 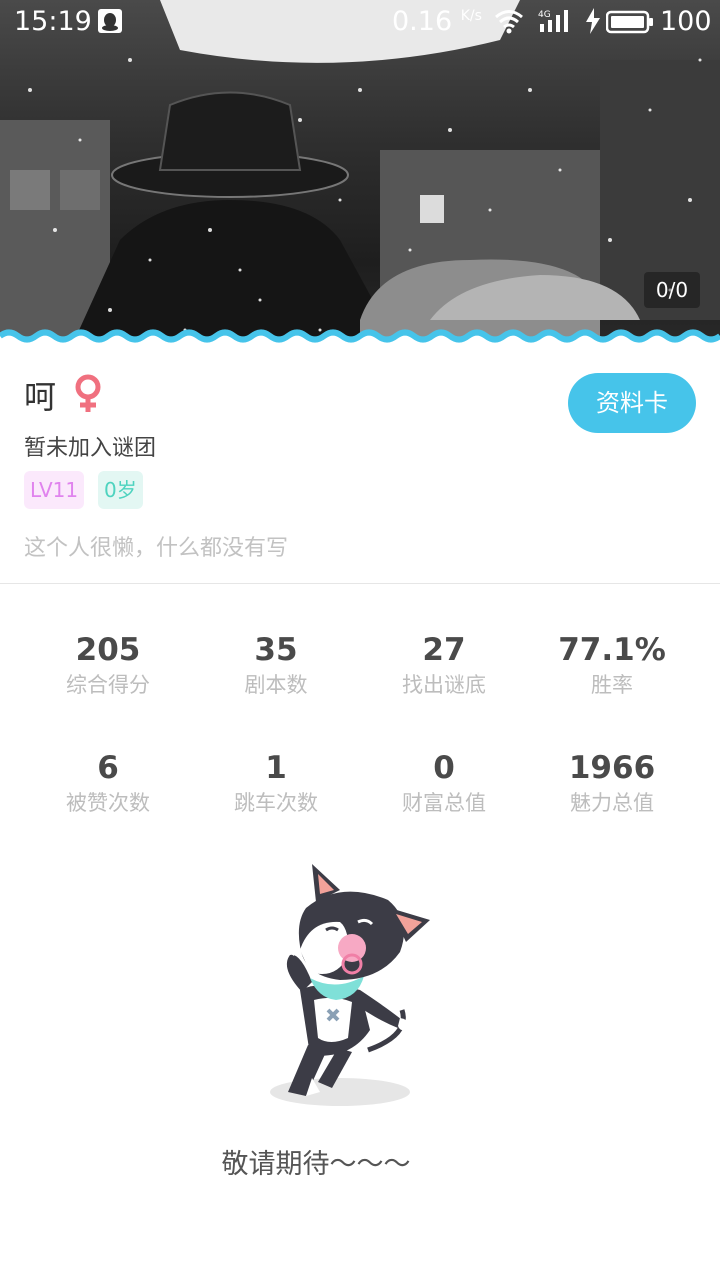 I want to click on signal-4g-icon: 4G, so click(x=553, y=21).